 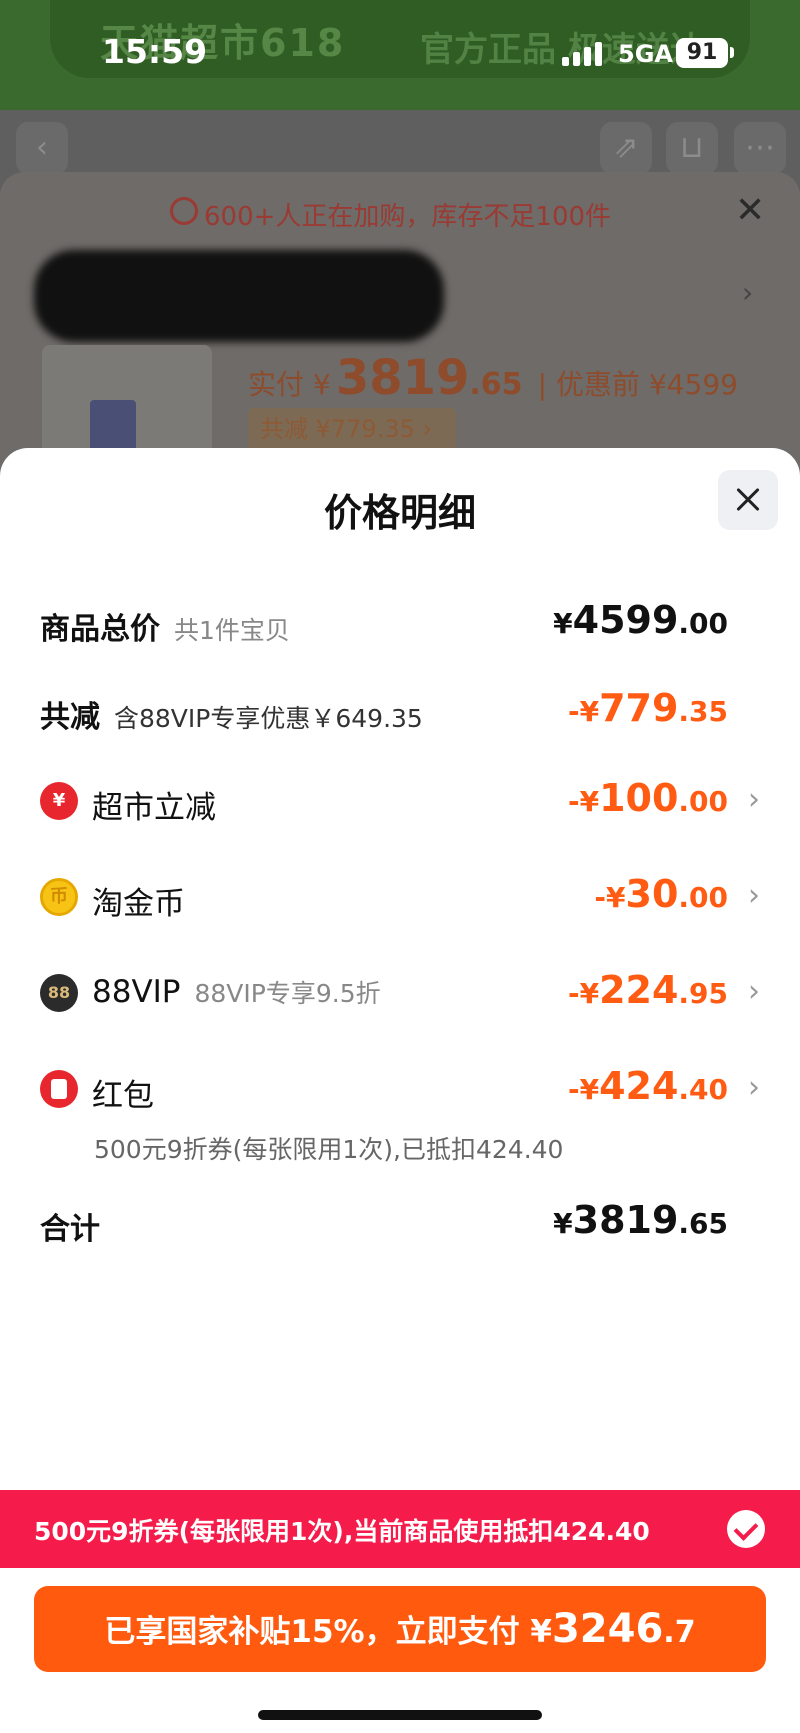 I want to click on sum-label: 合计, so click(x=70, y=1229).